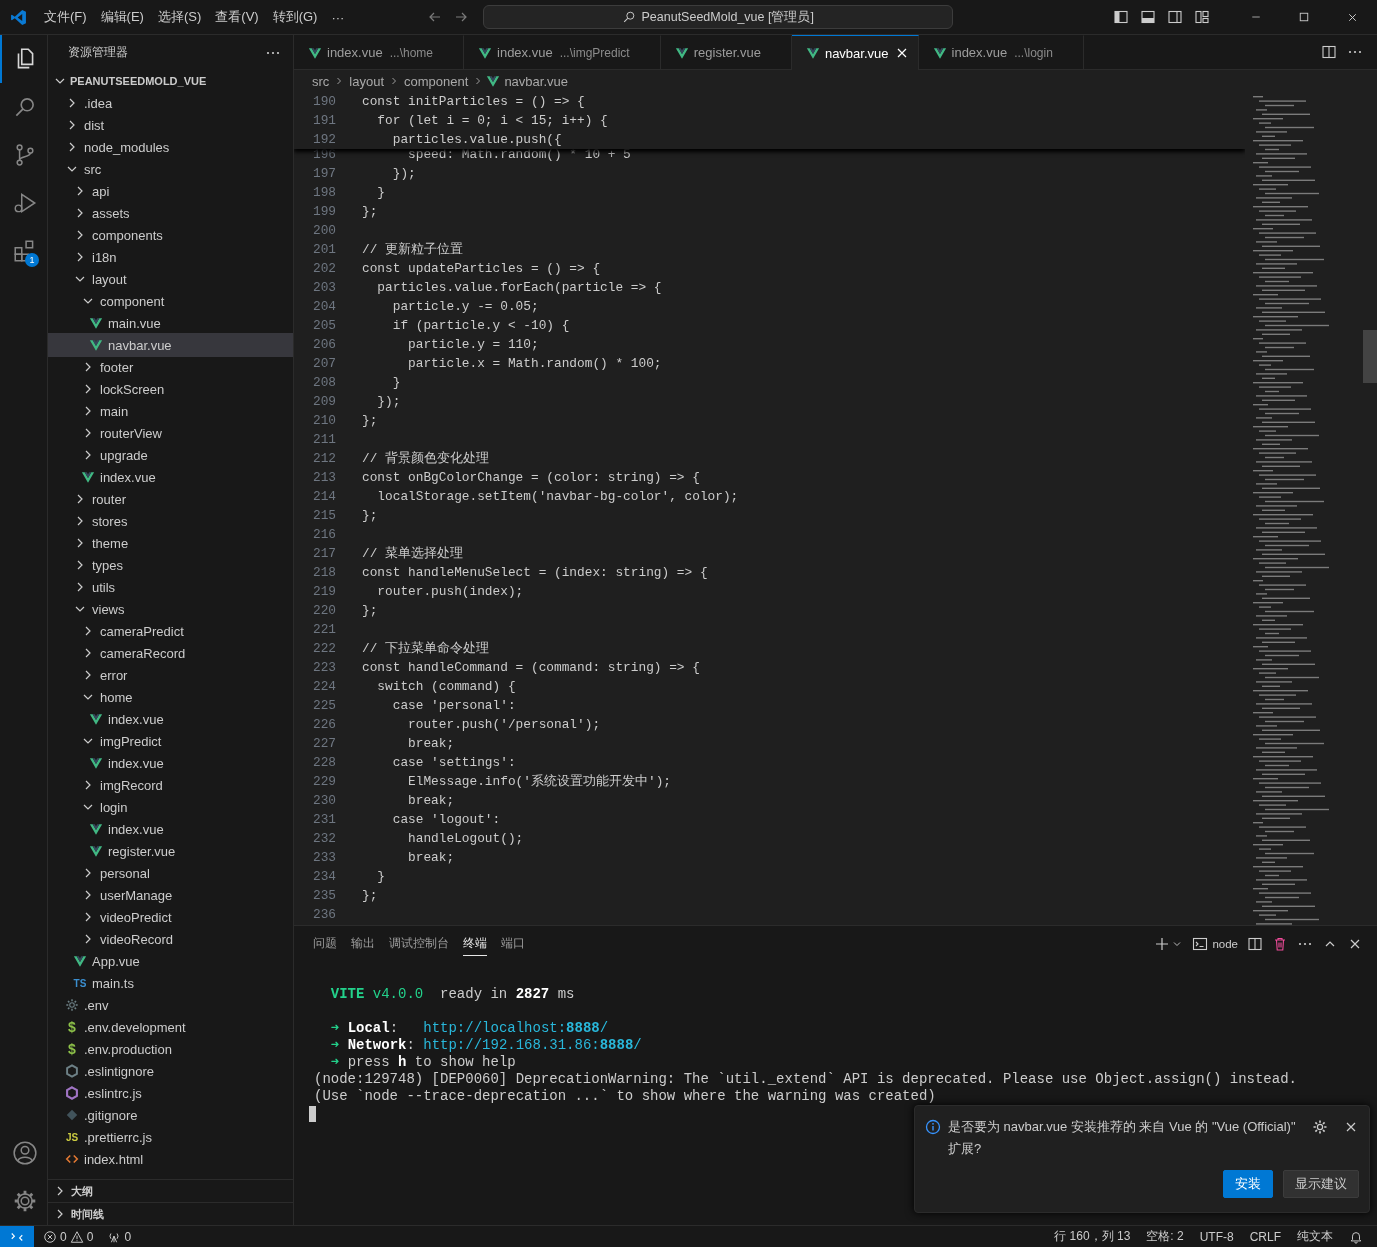  I want to click on breadcrumb: layout, so click(367, 81).